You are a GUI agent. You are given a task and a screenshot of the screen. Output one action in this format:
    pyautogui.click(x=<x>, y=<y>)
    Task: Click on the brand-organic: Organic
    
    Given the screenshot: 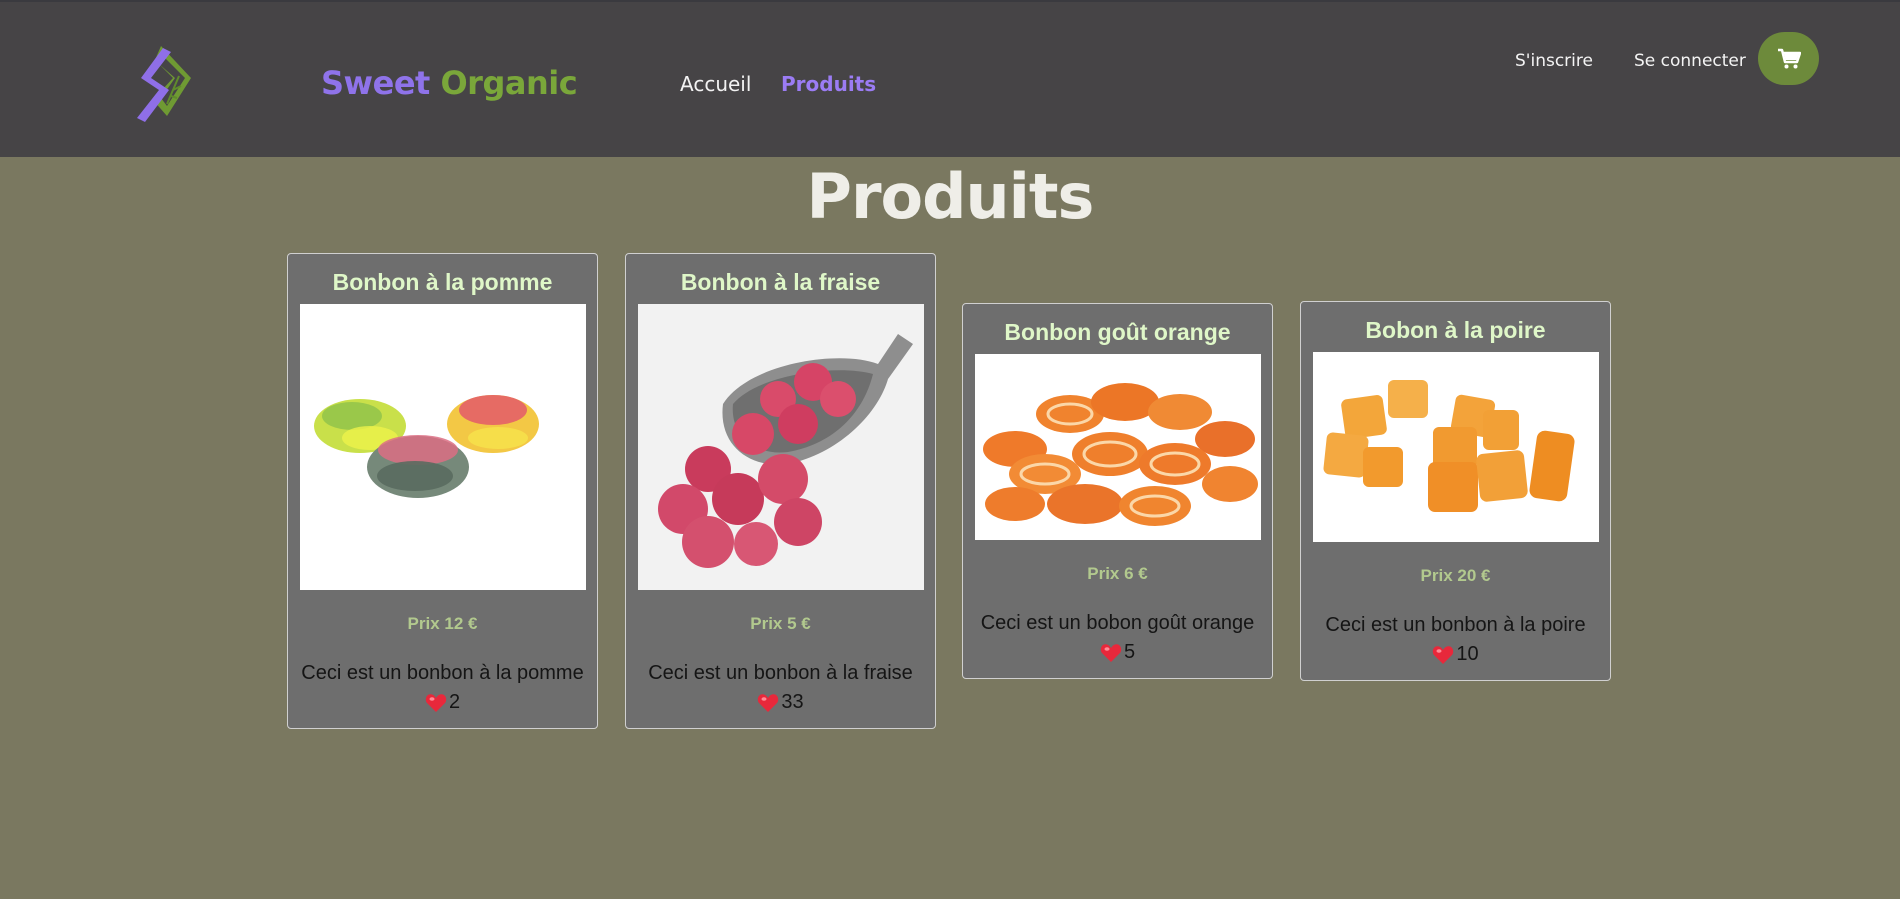 What is the action you would take?
    pyautogui.click(x=509, y=83)
    